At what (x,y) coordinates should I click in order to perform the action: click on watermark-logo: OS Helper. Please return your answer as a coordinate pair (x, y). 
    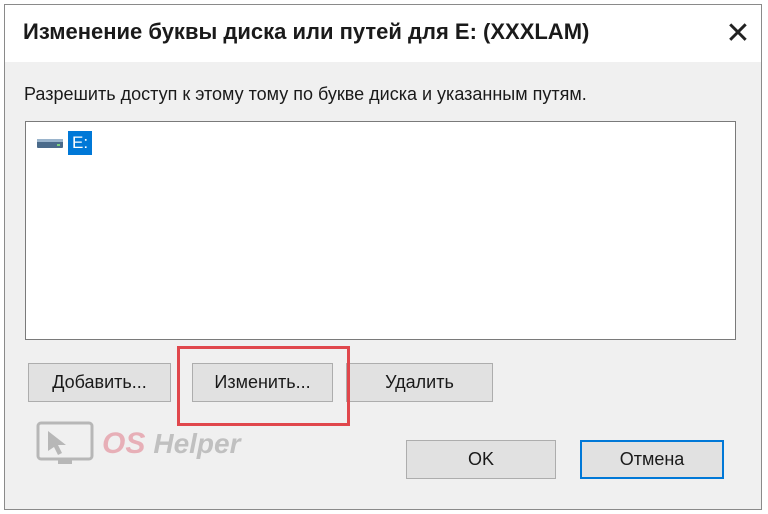
    Looking at the image, I should click on (138, 444).